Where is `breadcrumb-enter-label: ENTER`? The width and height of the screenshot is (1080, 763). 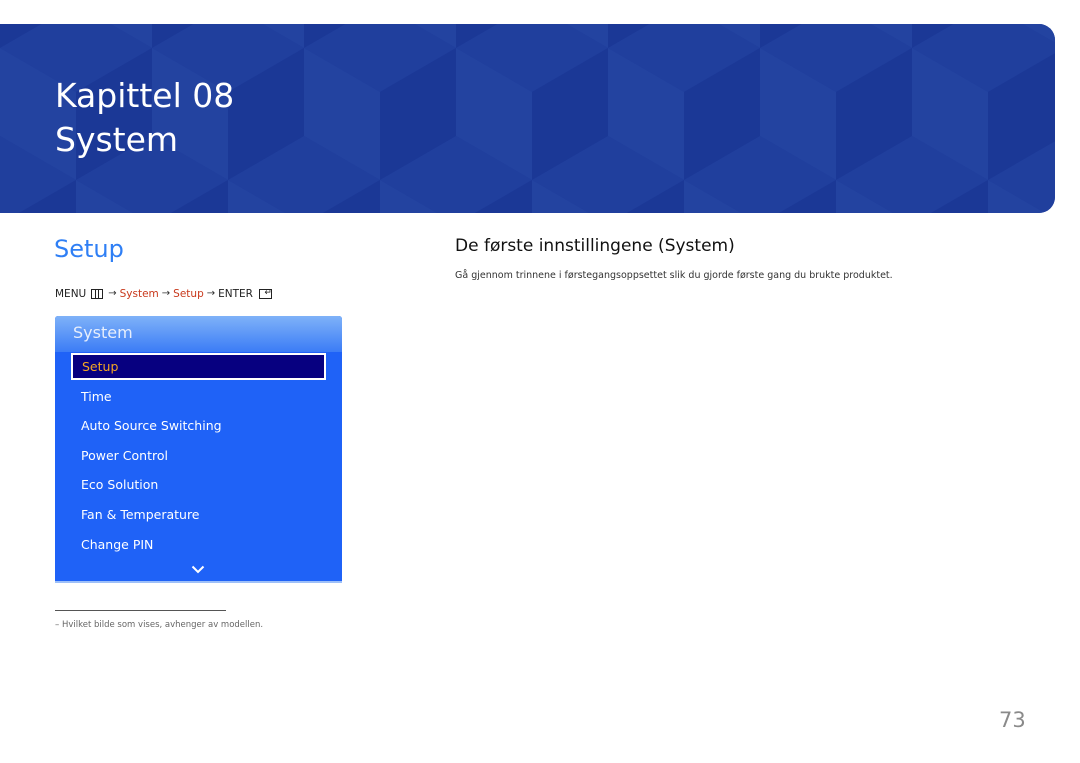 breadcrumb-enter-label: ENTER is located at coordinates (235, 294).